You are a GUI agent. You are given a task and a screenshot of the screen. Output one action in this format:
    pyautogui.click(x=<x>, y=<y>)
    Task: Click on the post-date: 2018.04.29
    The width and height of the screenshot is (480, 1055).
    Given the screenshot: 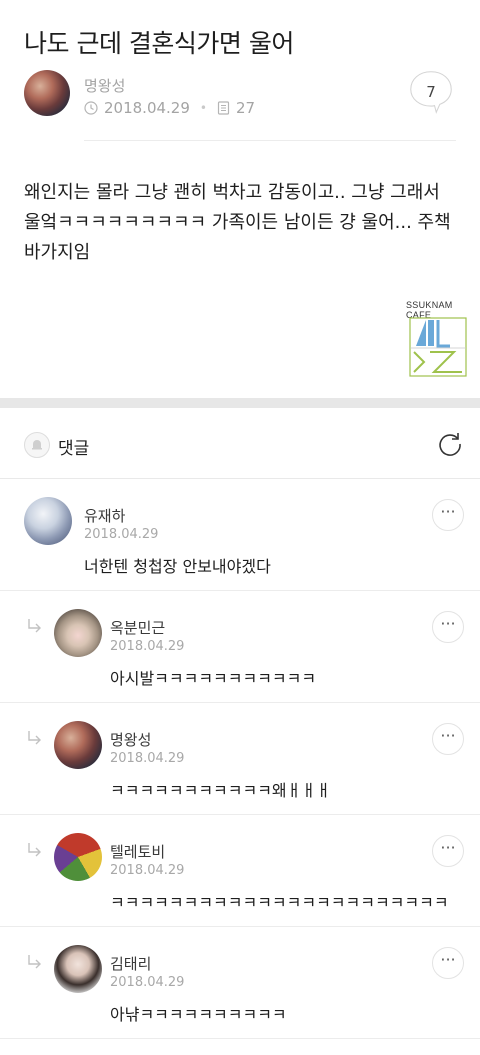 What is the action you would take?
    pyautogui.click(x=147, y=108)
    